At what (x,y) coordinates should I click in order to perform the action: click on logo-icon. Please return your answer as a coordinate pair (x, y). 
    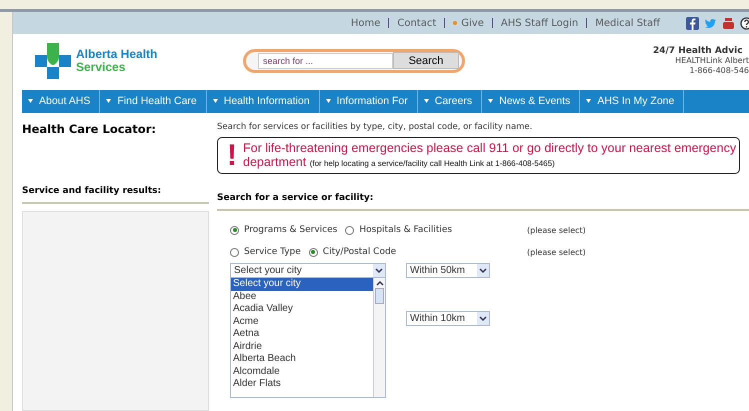
    Looking at the image, I should click on (53, 60).